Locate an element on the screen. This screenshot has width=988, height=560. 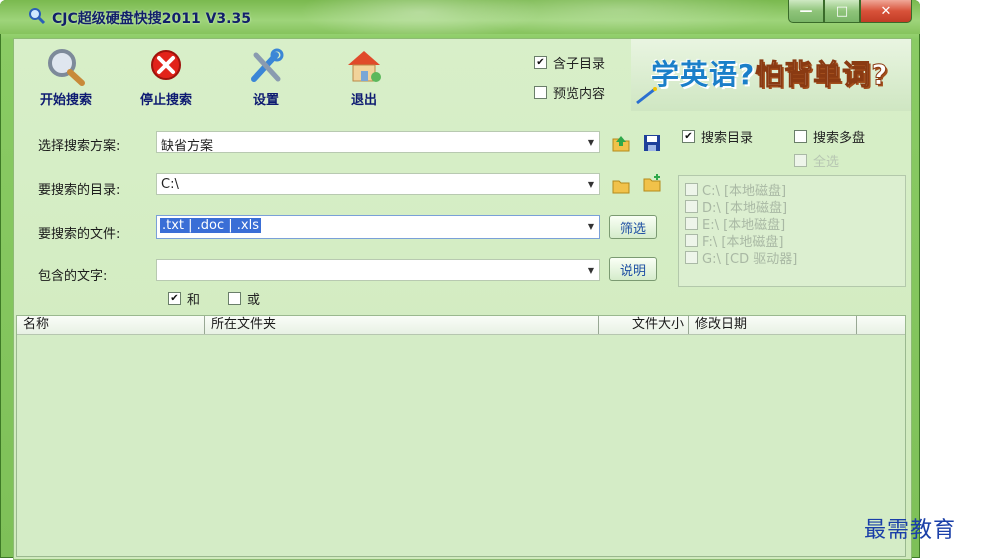
search-dir-checkbox: ✔ 搜索目录 is located at coordinates (717, 136).